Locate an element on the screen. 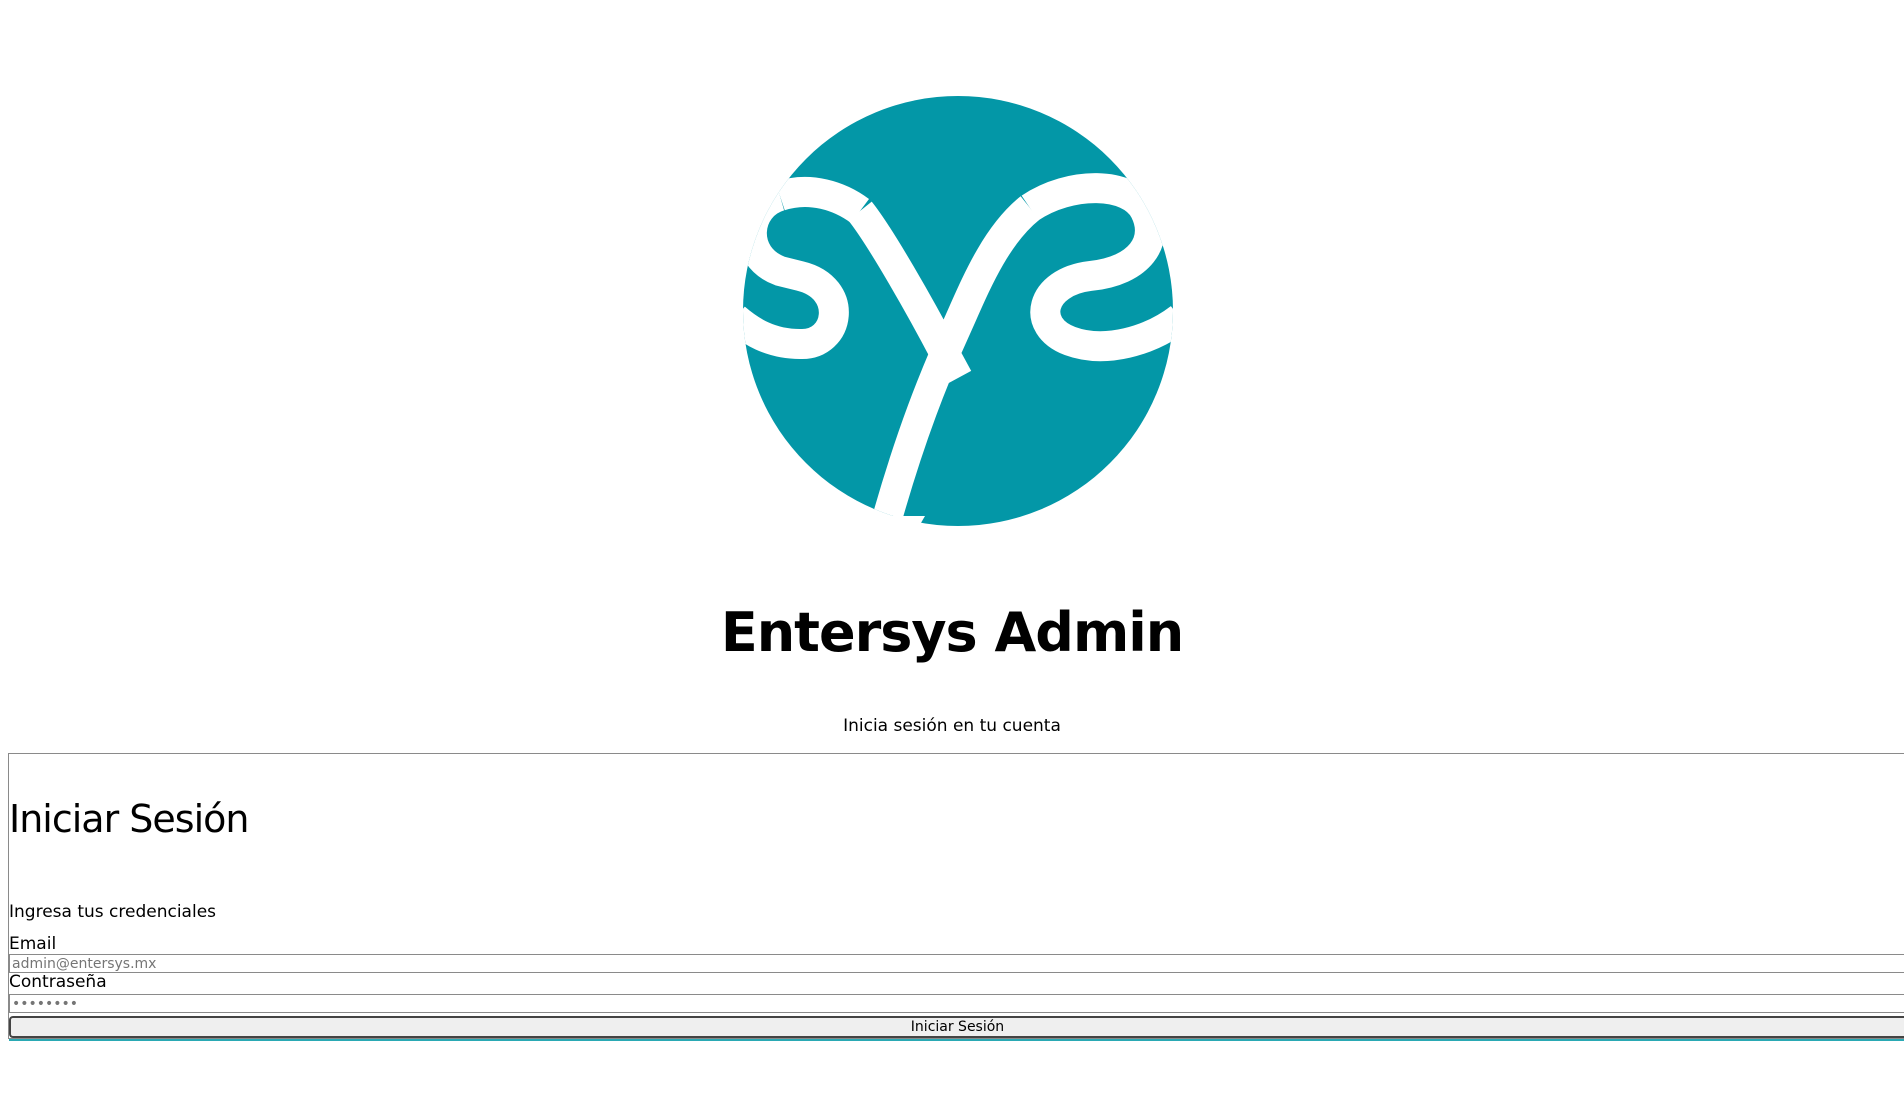 Image resolution: width=1904 pixels, height=1096 pixels. email-field is located at coordinates (956, 963).